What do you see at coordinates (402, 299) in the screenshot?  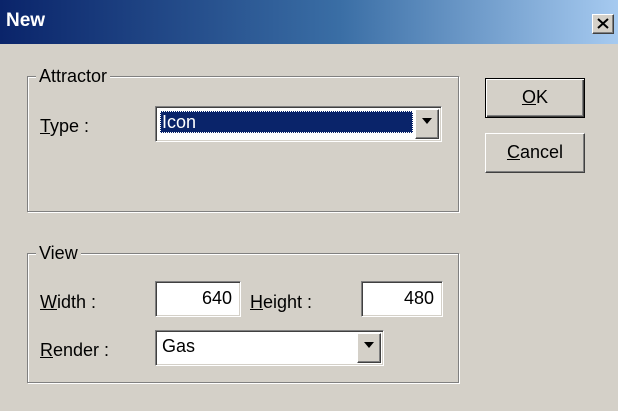 I see `height-field: 480` at bounding box center [402, 299].